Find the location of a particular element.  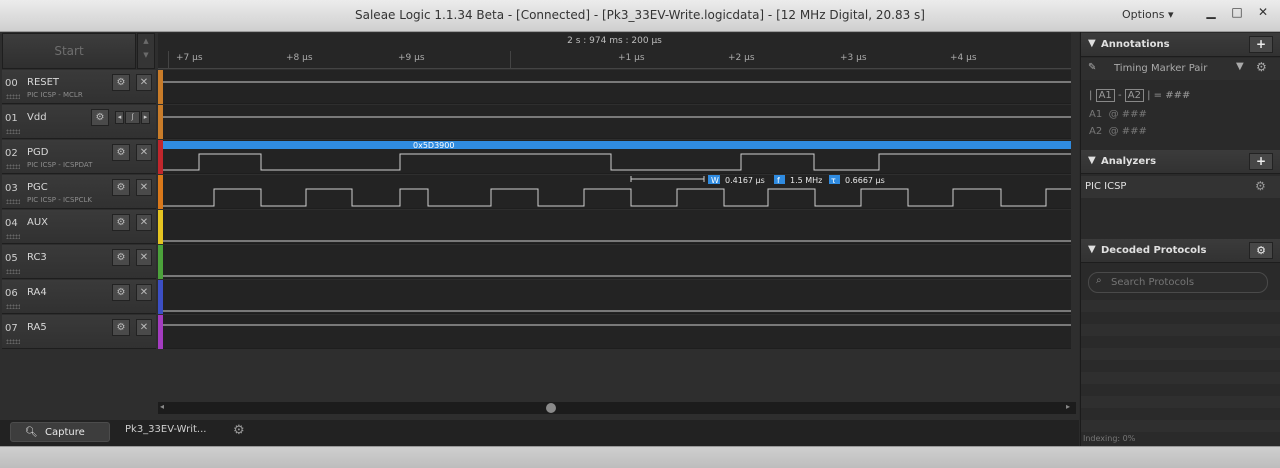

channel-name: RA5 is located at coordinates (37, 327).